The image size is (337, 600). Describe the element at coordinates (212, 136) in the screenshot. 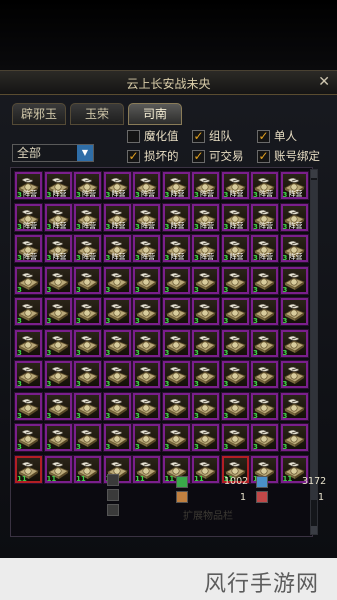

I see `filter-zudui: ✓ 组队` at that location.